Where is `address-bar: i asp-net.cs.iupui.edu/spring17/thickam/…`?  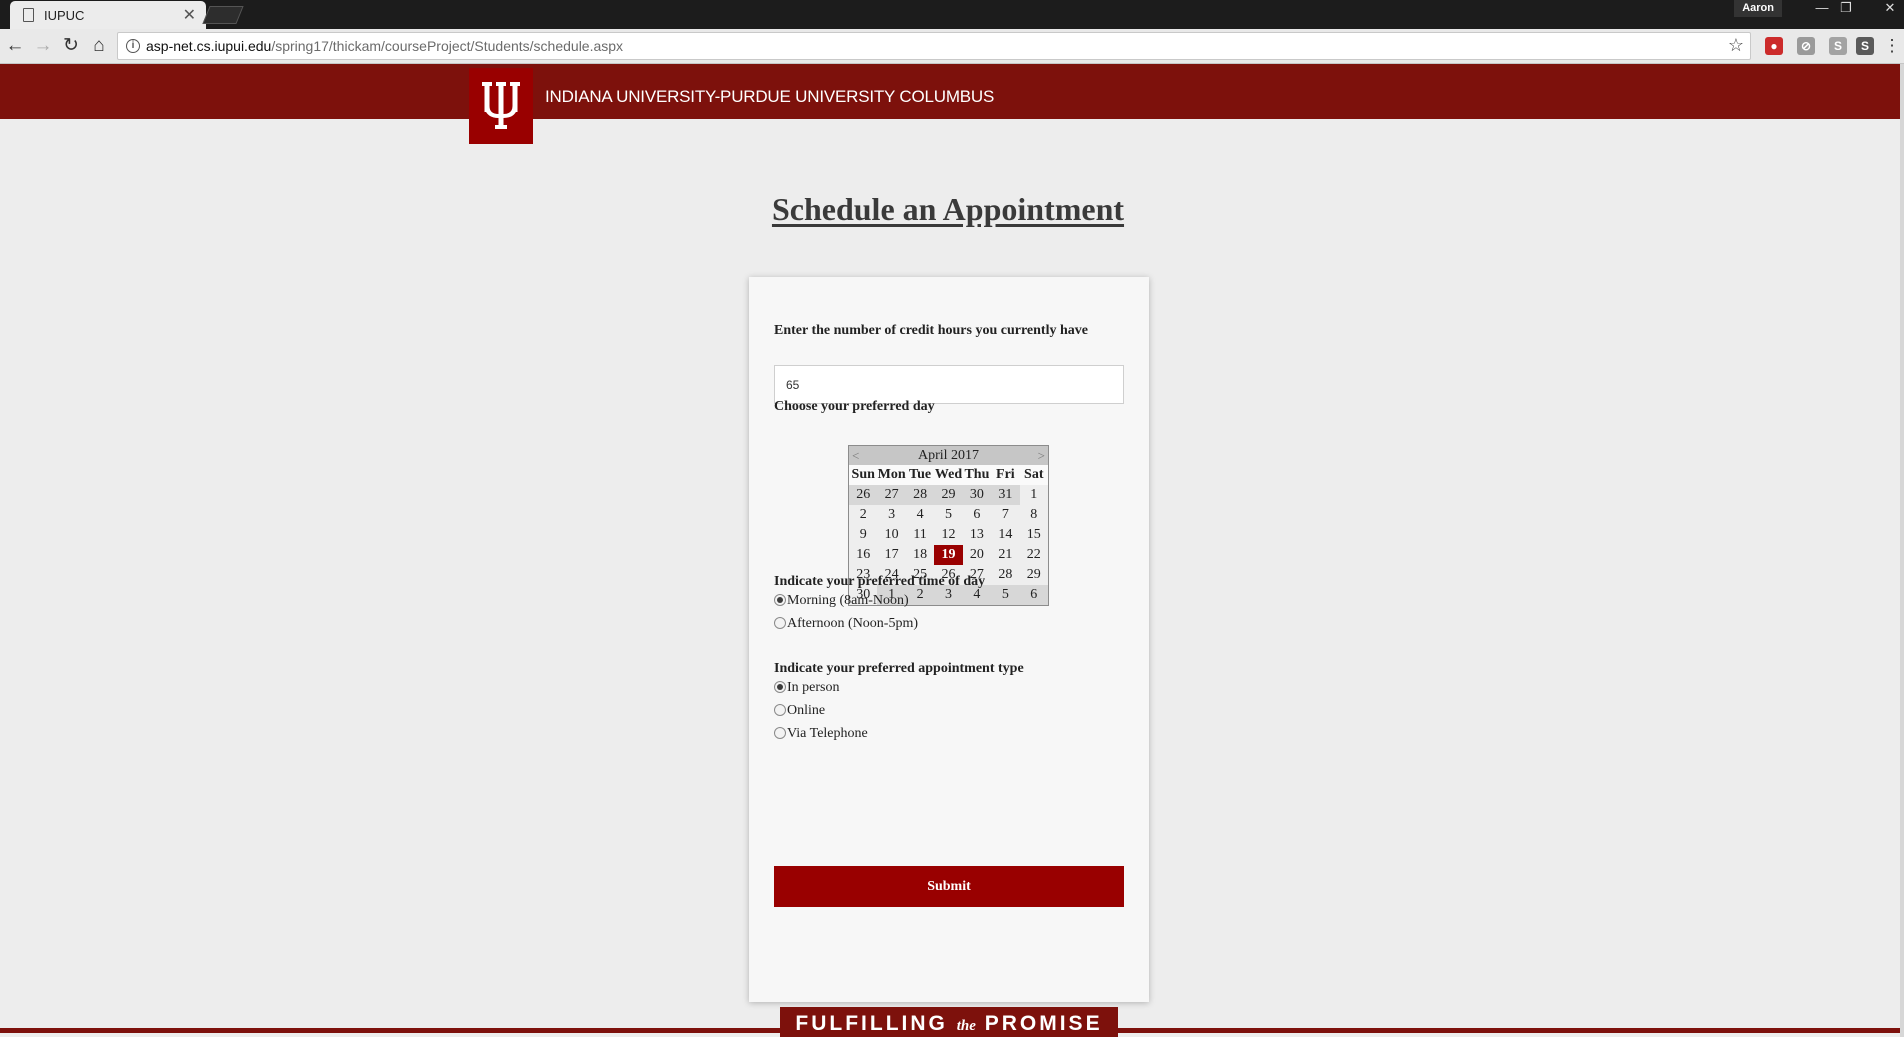
address-bar: i asp-net.cs.iupui.edu/spring17/thickam/… is located at coordinates (934, 46).